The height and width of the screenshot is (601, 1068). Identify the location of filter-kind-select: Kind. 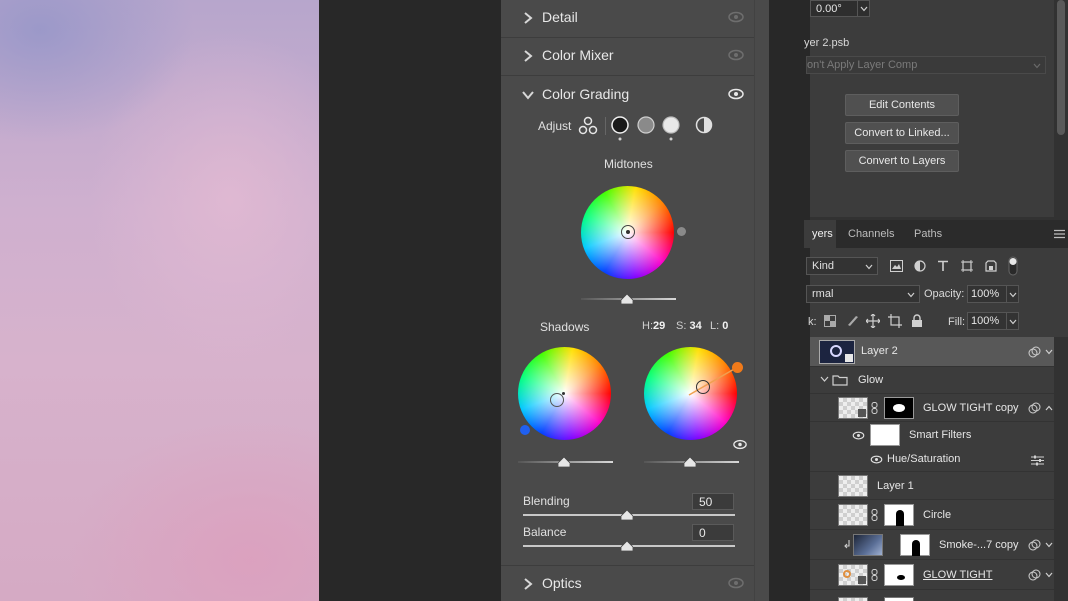
(842, 266).